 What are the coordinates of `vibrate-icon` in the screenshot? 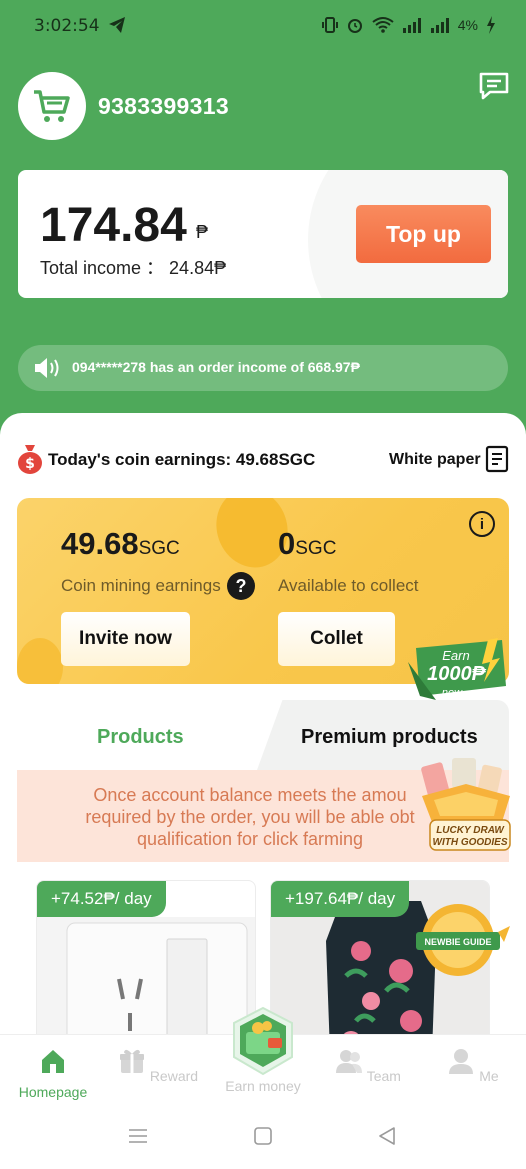 It's located at (329, 25).